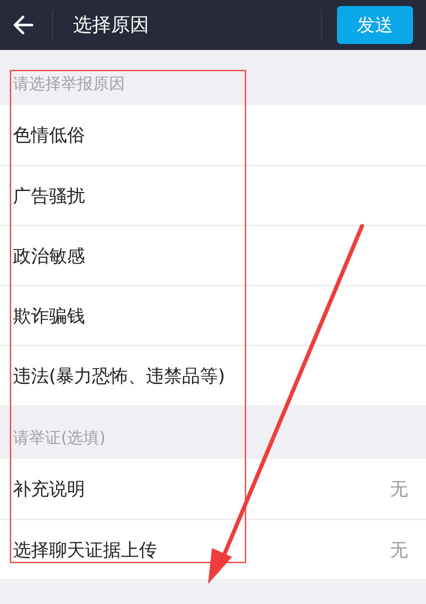  What do you see at coordinates (213, 315) in the screenshot?
I see `list-item: 欺诈骗钱` at bounding box center [213, 315].